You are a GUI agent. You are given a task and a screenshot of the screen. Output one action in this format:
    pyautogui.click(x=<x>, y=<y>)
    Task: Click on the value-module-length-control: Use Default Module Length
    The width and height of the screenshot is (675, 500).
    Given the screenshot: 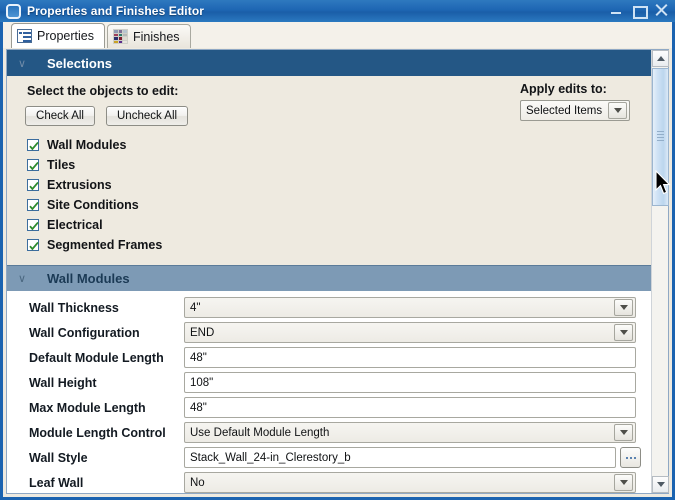 What is the action you would take?
    pyautogui.click(x=260, y=432)
    